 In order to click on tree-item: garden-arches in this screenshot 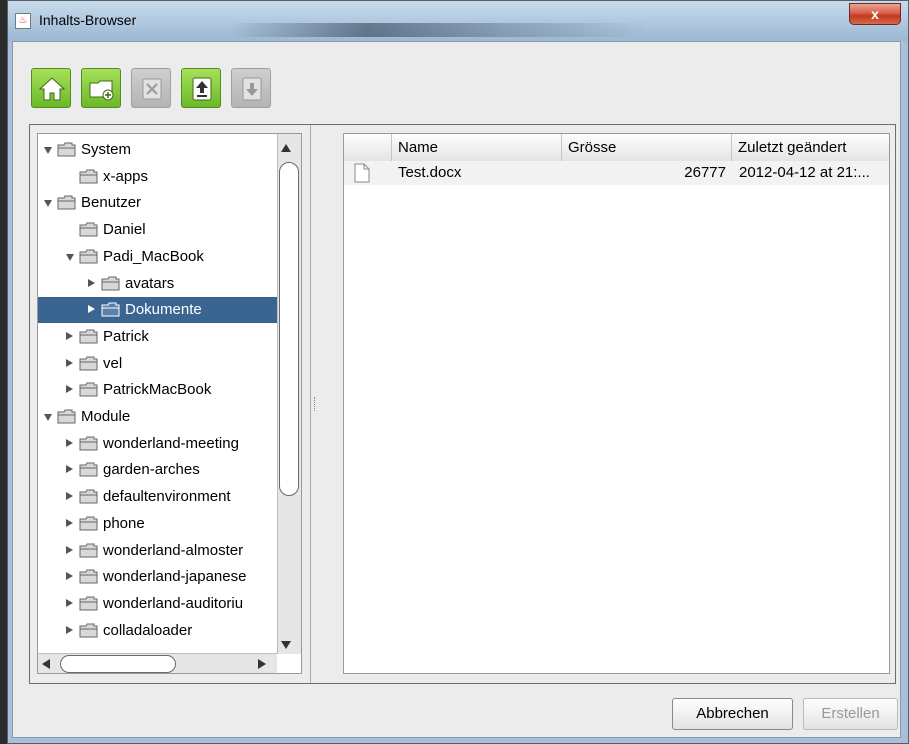, I will do `click(158, 470)`.